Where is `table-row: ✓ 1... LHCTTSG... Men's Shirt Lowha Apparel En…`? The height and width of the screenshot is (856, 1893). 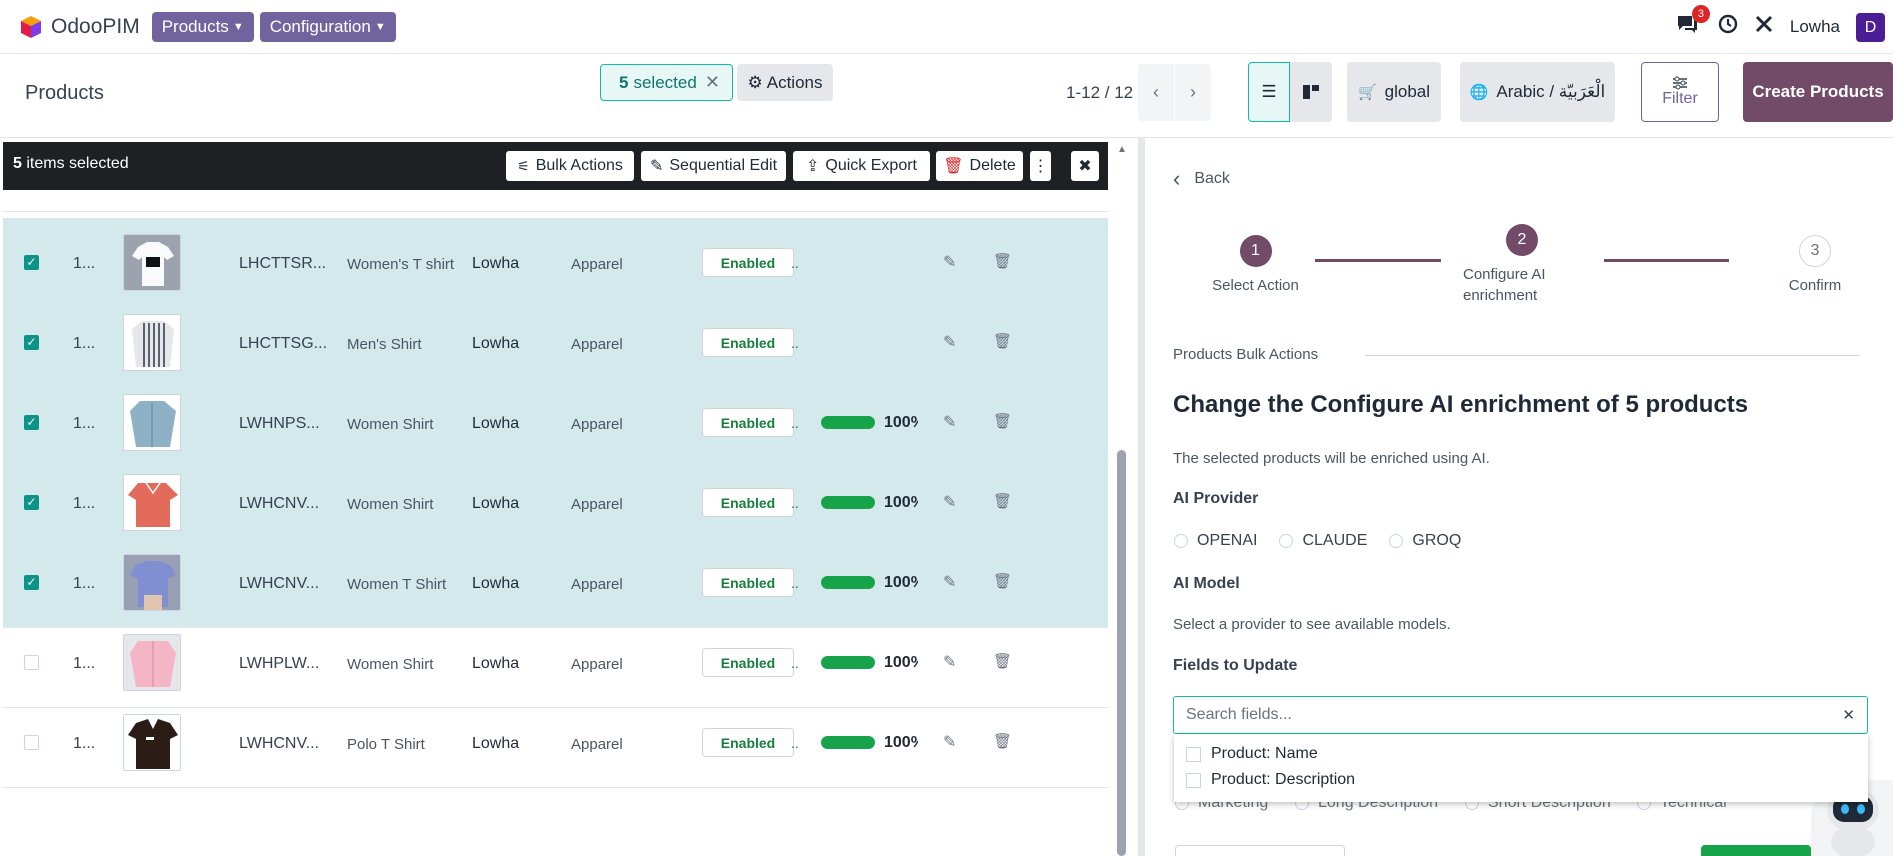
table-row: ✓ 1... LHCTTSG... Men's Shirt Lowha Apparel En… is located at coordinates (555, 343).